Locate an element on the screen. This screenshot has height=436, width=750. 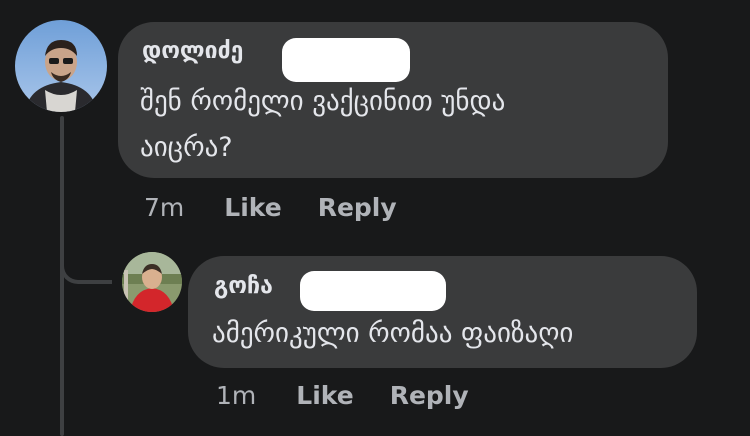
comment-timestamp: 1m is located at coordinates (236, 395).